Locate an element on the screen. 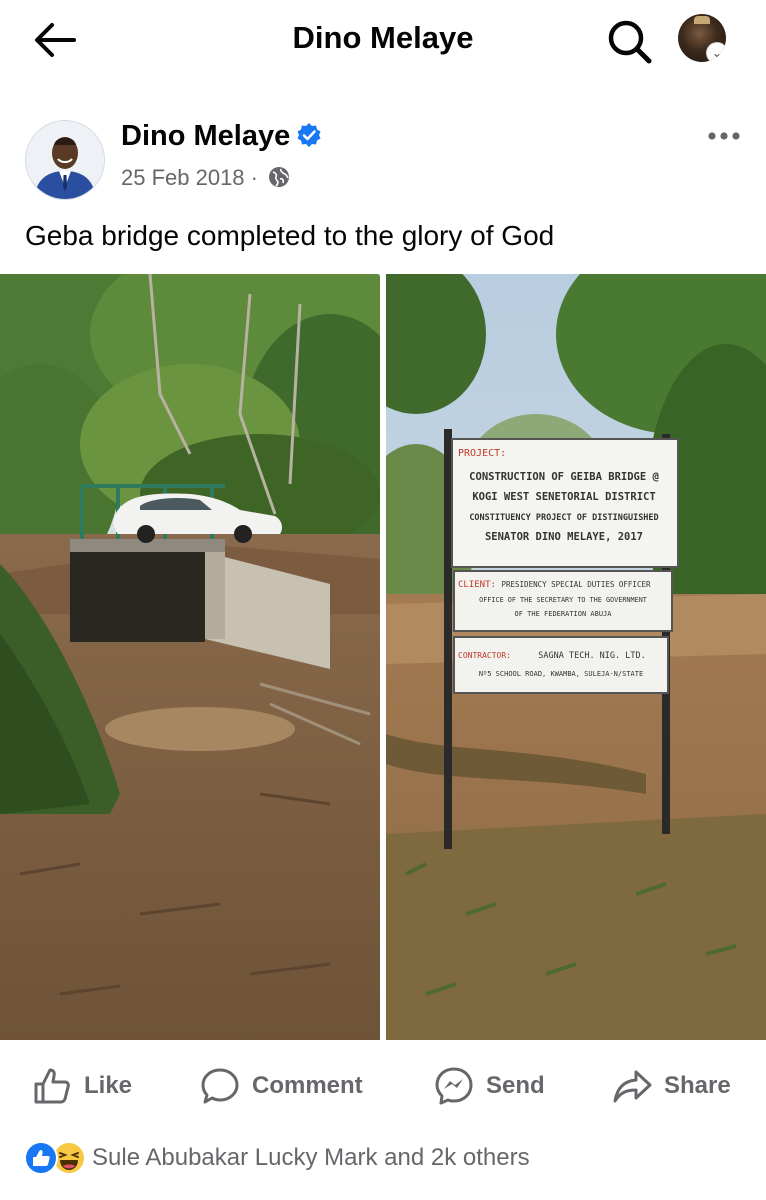 This screenshot has width=766, height=1200. search-button is located at coordinates (629, 41).